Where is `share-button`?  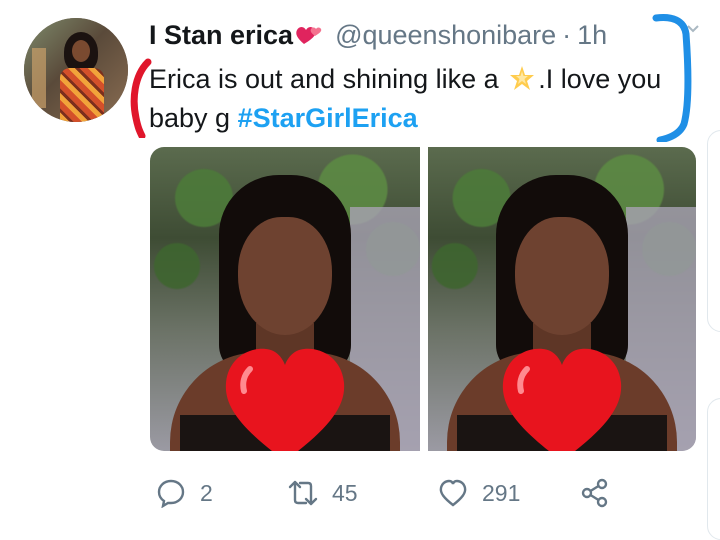
share-button is located at coordinates (595, 493).